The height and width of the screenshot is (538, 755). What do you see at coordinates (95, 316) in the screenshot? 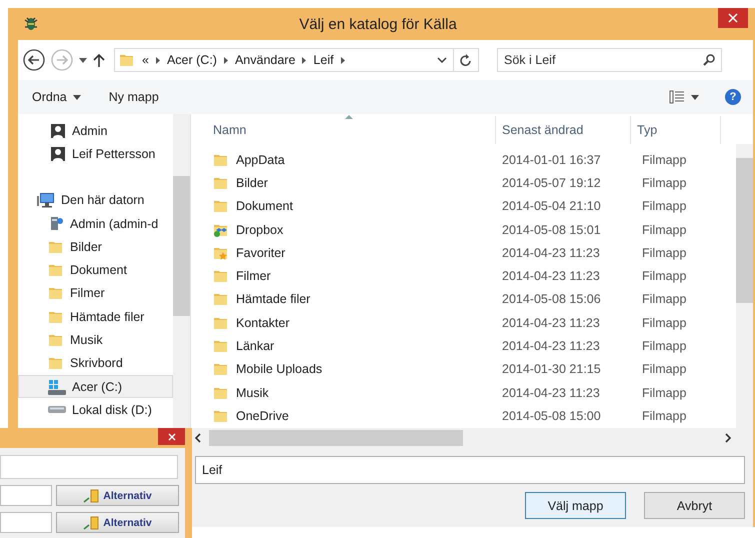
I see `sidebar-item: Hämtade filer` at bounding box center [95, 316].